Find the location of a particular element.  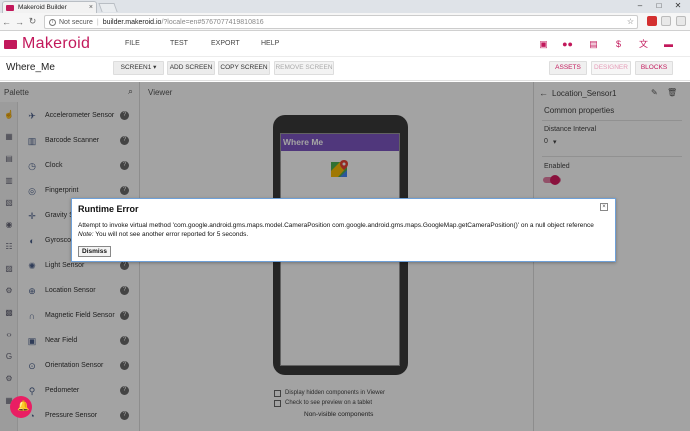

account-icon: ▬ is located at coordinates (668, 44).